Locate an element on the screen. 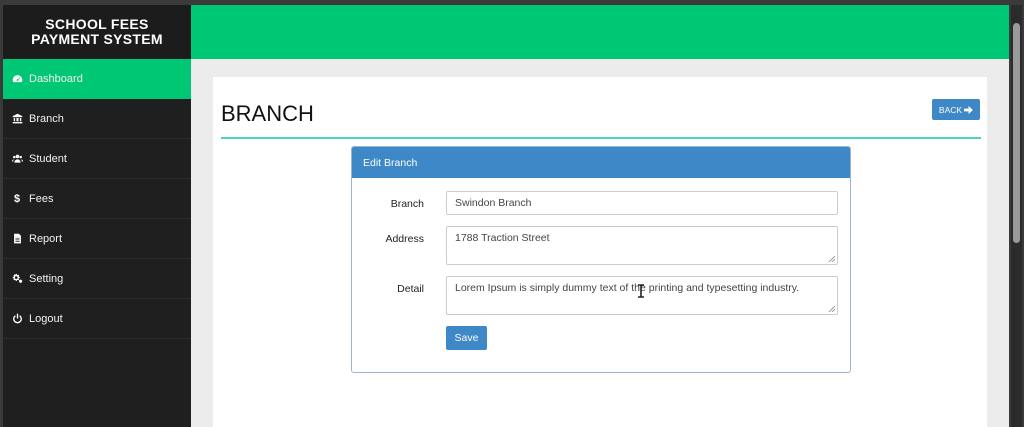 Image resolution: width=1024 pixels, height=427 pixels. scrollbar-thumb is located at coordinates (1016, 133).